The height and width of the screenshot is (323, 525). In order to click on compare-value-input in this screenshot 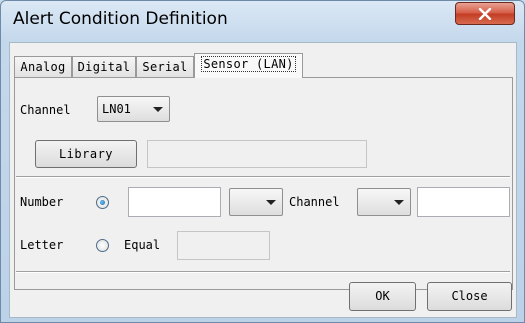, I will do `click(463, 202)`.